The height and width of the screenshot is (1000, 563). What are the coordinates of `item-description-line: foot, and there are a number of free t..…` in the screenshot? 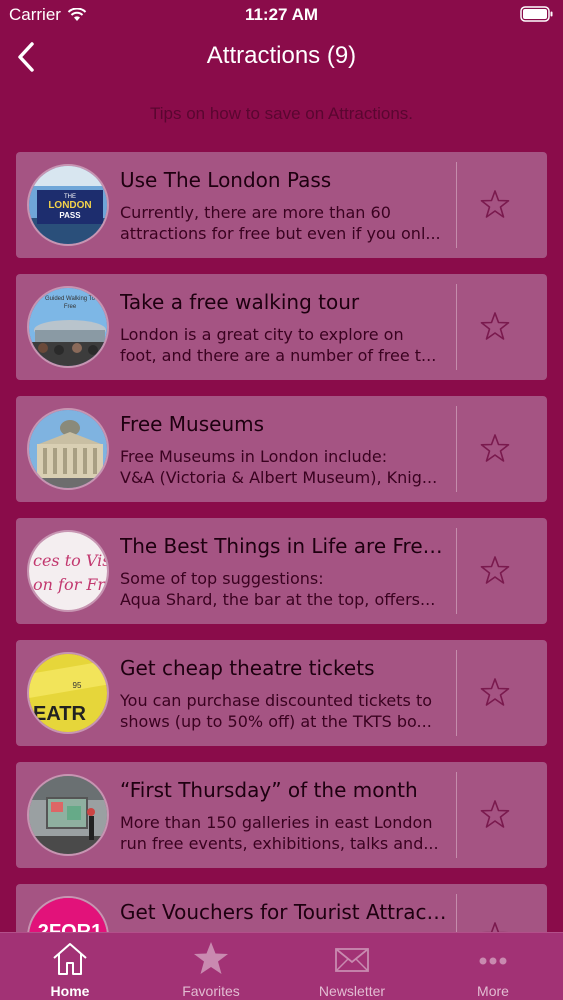 It's located at (278, 355).